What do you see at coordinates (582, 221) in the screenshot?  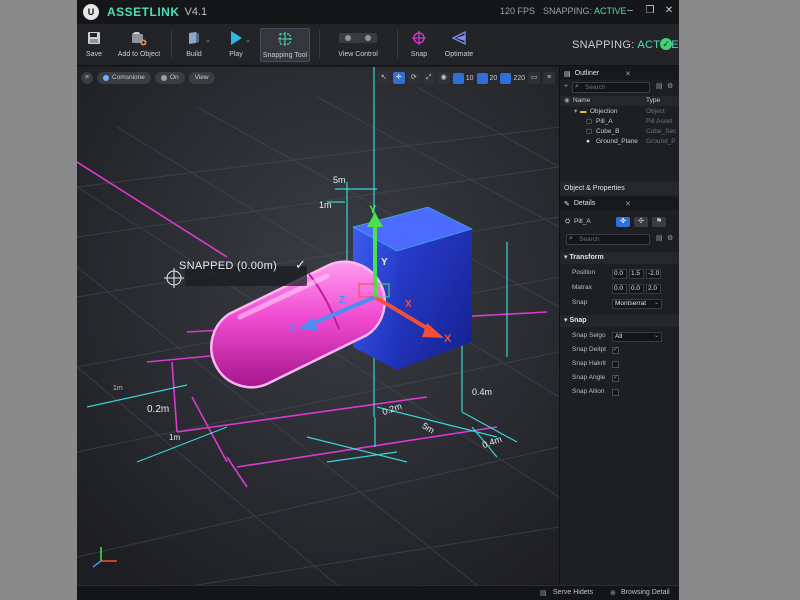 I see `details-object-name: Pill_A` at bounding box center [582, 221].